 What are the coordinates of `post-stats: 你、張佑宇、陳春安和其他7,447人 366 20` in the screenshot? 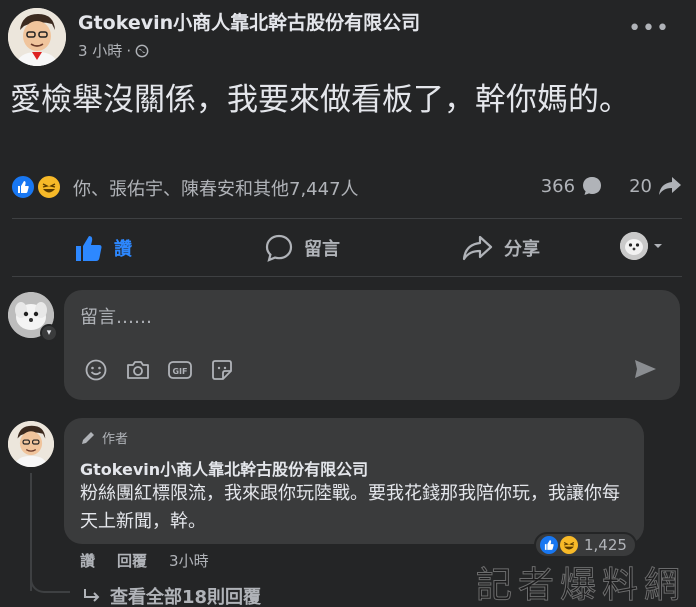 It's located at (348, 188).